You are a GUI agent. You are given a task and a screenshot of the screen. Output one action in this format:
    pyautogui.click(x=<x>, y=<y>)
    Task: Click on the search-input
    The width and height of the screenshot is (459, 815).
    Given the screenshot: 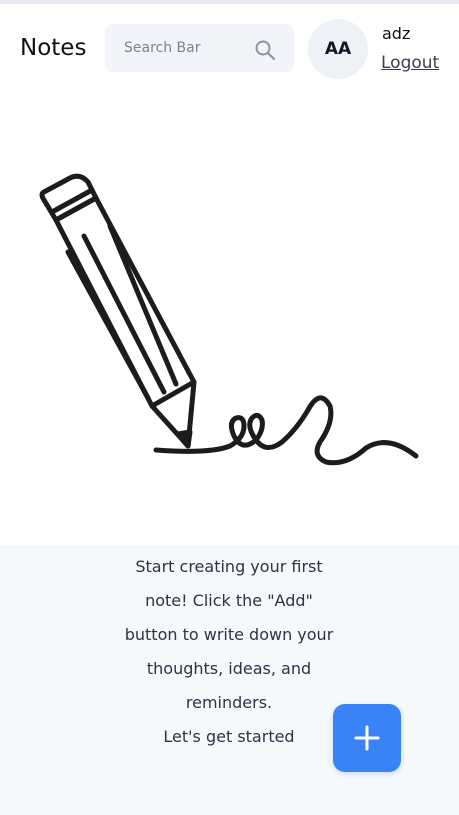 What is the action you would take?
    pyautogui.click(x=180, y=48)
    